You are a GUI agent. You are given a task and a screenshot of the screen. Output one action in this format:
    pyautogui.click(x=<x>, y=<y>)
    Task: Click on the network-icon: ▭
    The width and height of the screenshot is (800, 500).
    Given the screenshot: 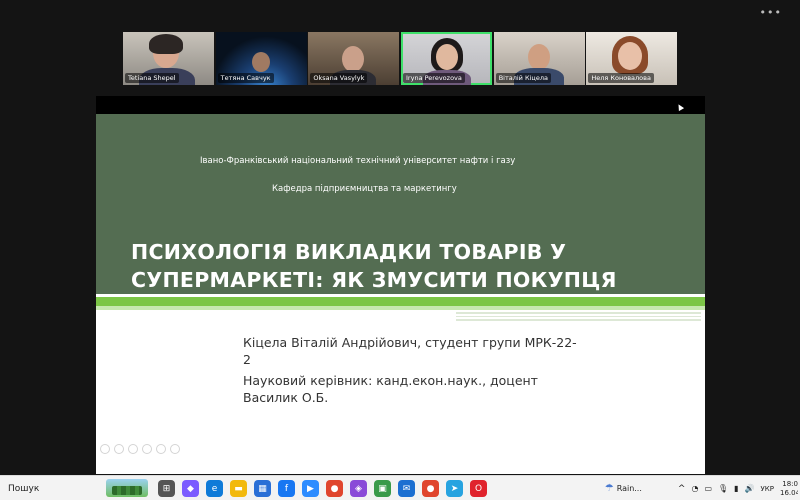 What is the action you would take?
    pyautogui.click(x=708, y=488)
    